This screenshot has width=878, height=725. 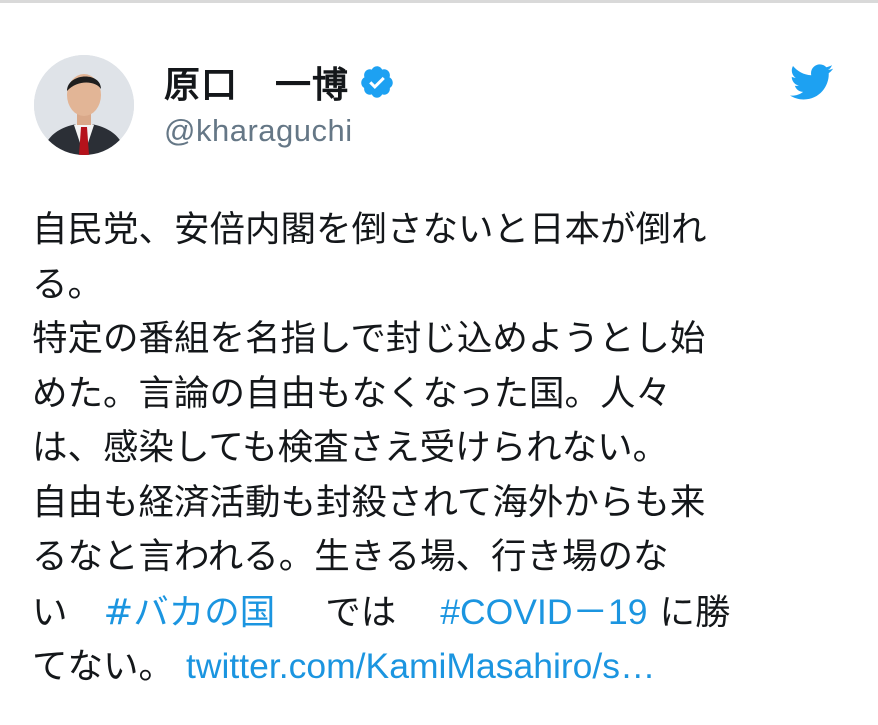 I want to click on tweet-line-6: 自由も経済活動も封殺されて海外からも来, so click(x=369, y=502).